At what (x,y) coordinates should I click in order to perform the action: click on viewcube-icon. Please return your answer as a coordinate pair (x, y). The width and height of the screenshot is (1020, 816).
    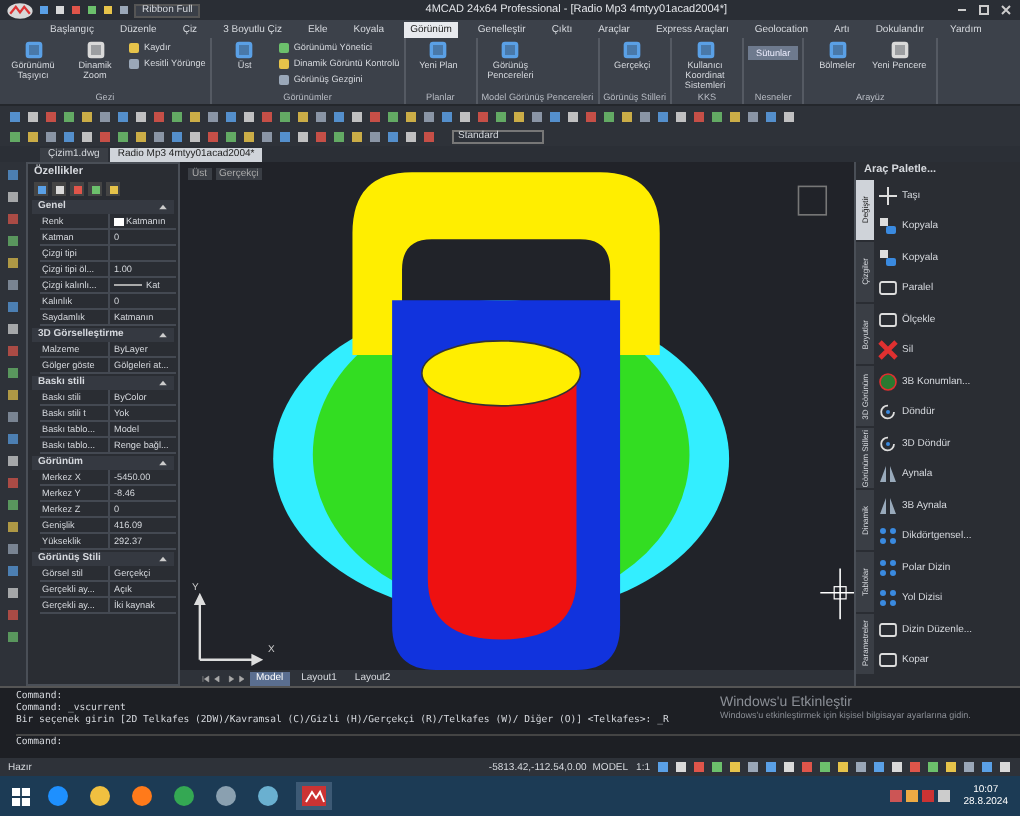
    Looking at the image, I should click on (812, 200).